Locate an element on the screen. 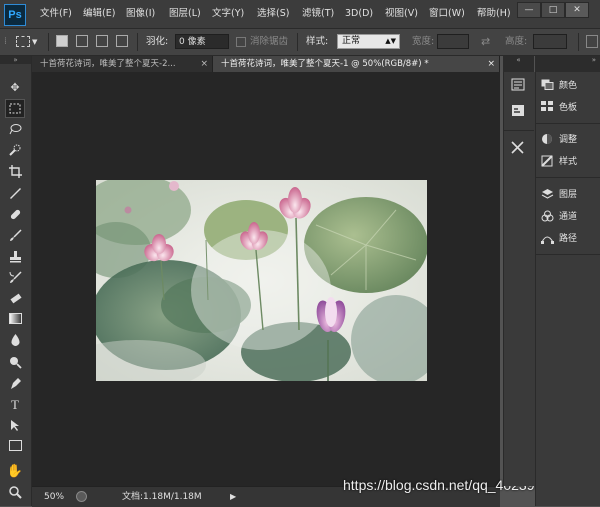 This screenshot has width=600, height=507. menu-window: 窗口(W) is located at coordinates (447, 14).